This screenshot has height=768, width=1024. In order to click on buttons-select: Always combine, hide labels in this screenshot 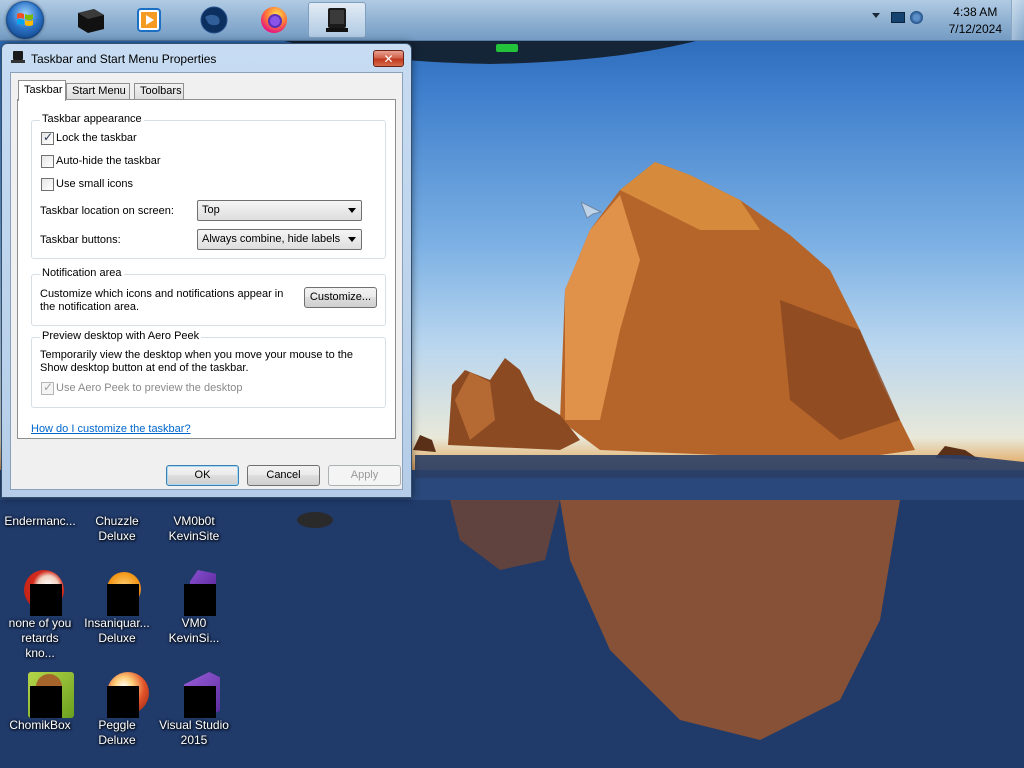, I will do `click(279, 239)`.